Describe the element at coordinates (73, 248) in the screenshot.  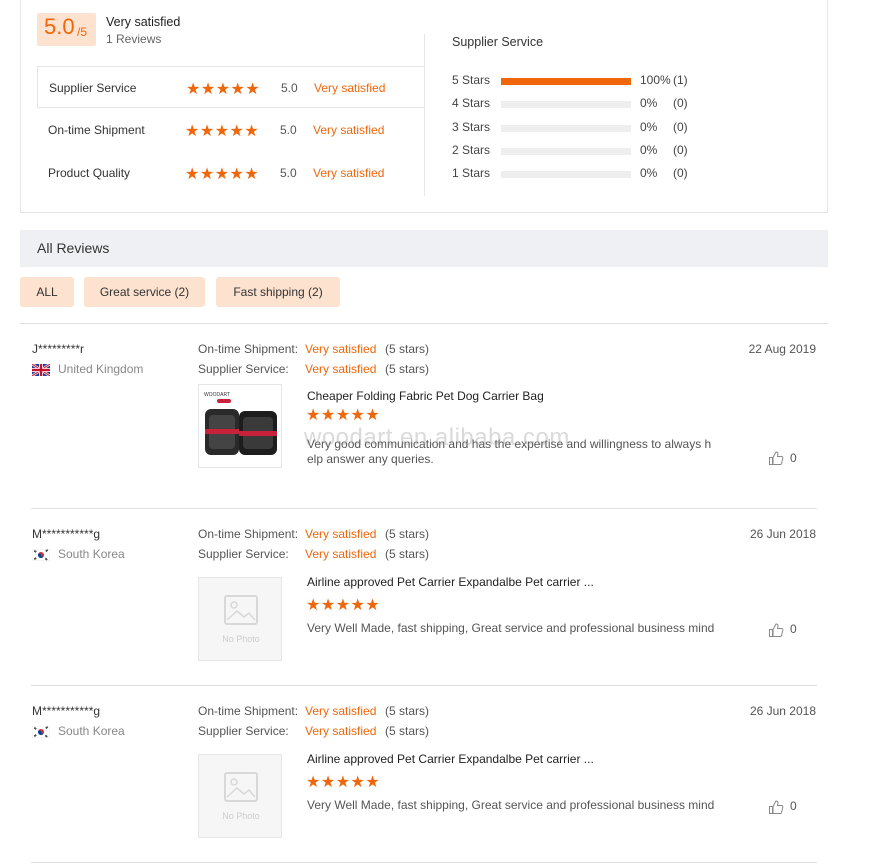
I see `all-reviews-title: All Reviews` at that location.